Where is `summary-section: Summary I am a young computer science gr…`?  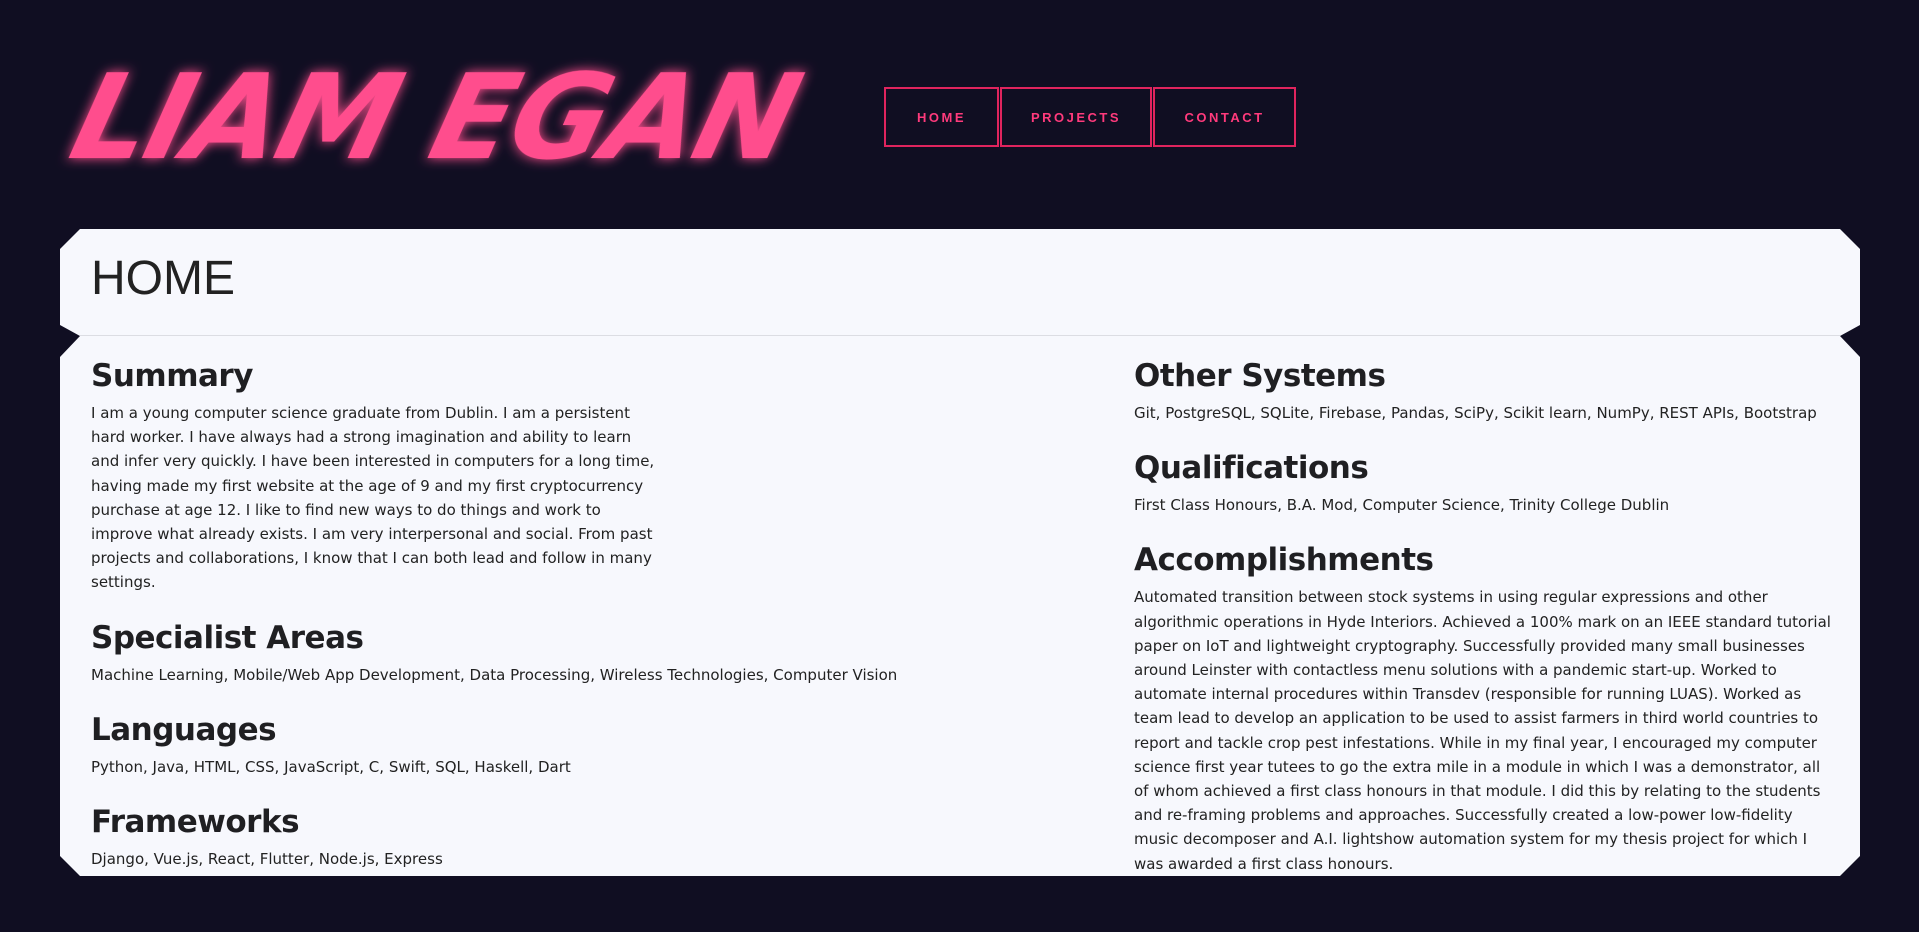 summary-section: Summary I am a young computer science gr… is located at coordinates (531, 476).